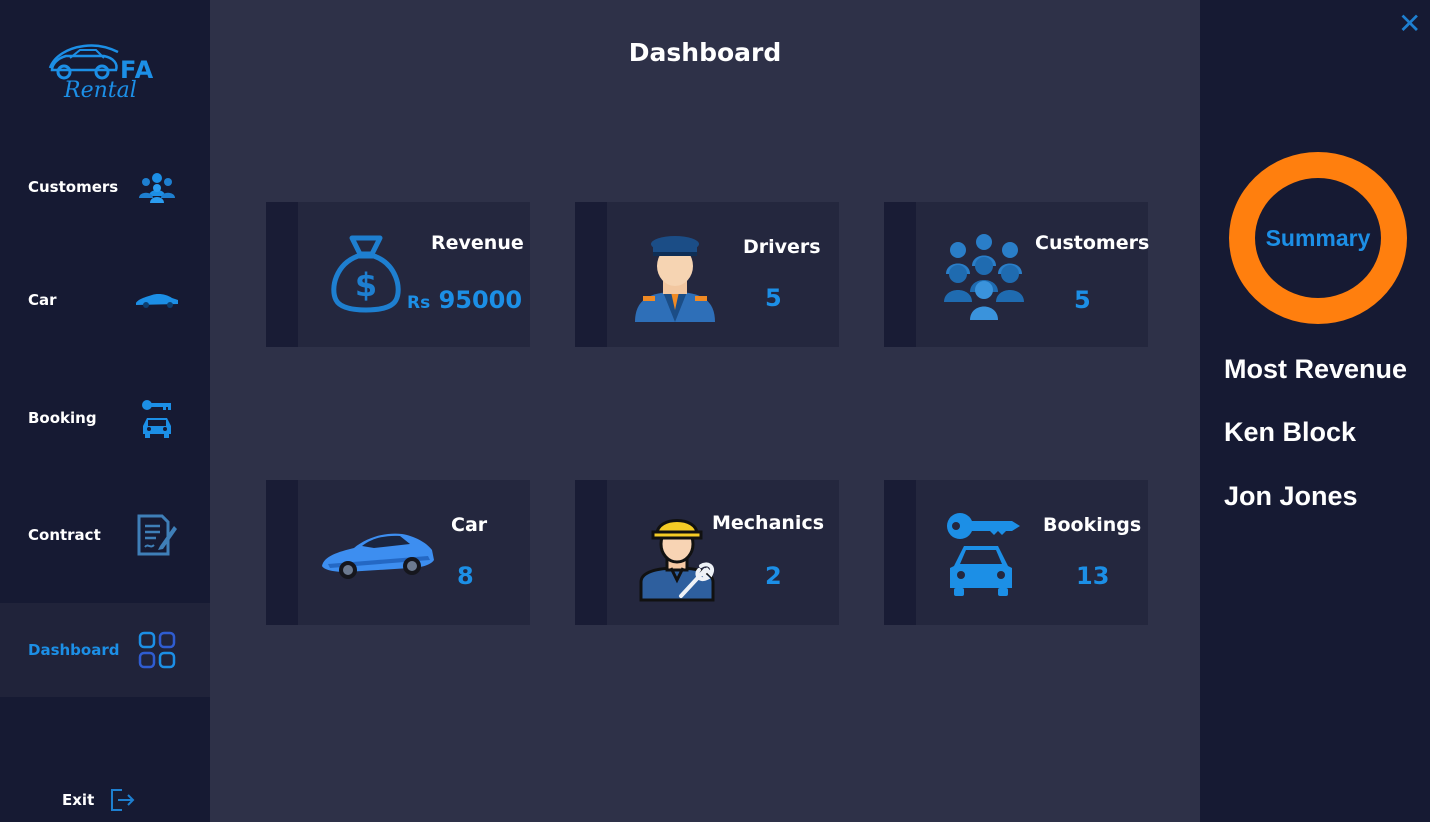  I want to click on card-title: Drivers, so click(782, 247).